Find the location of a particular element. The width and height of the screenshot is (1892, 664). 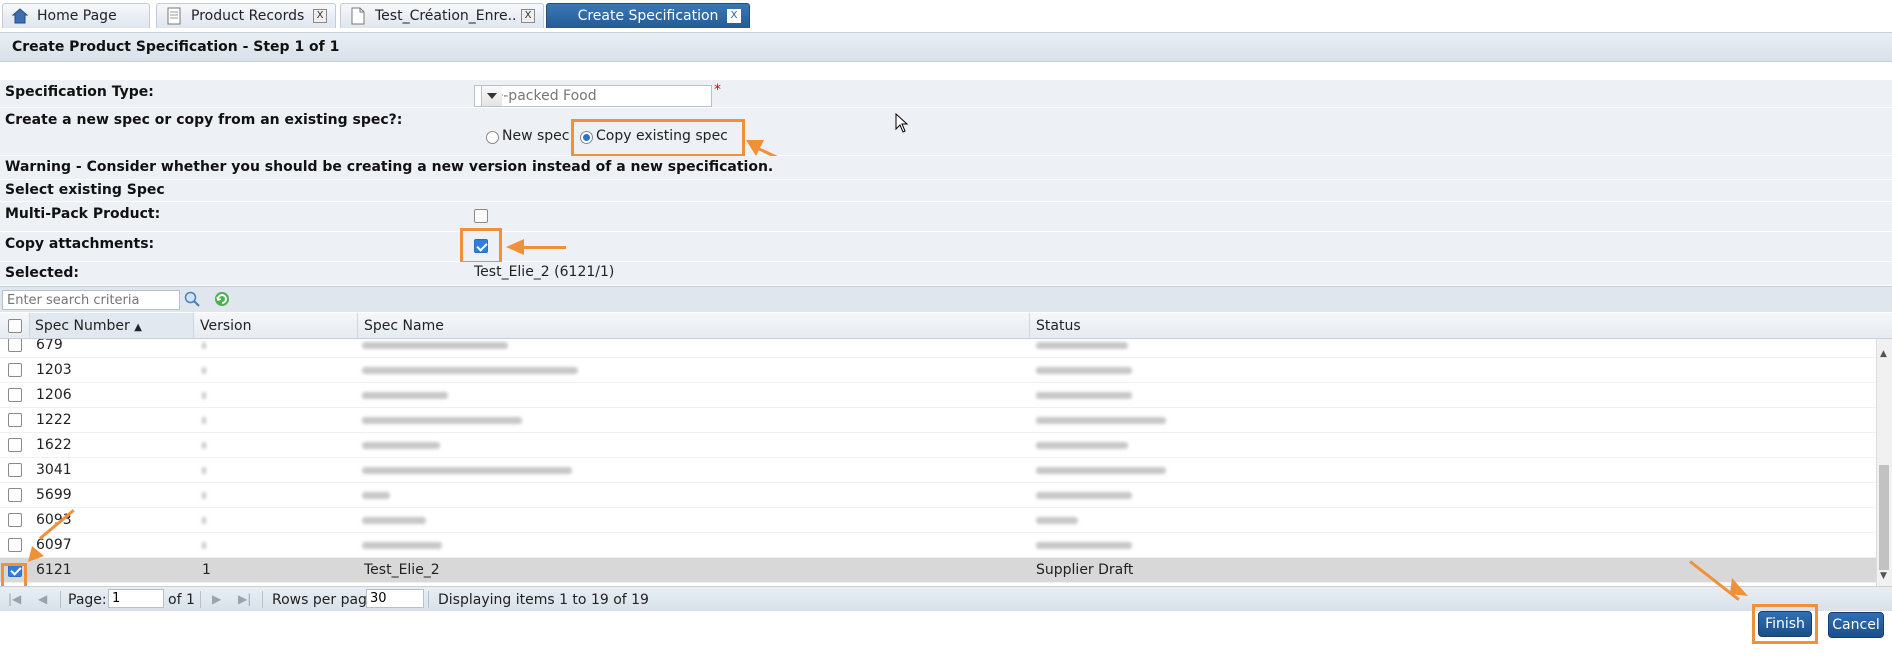

row-select-existing: Select existing Spec is located at coordinates (946, 191).